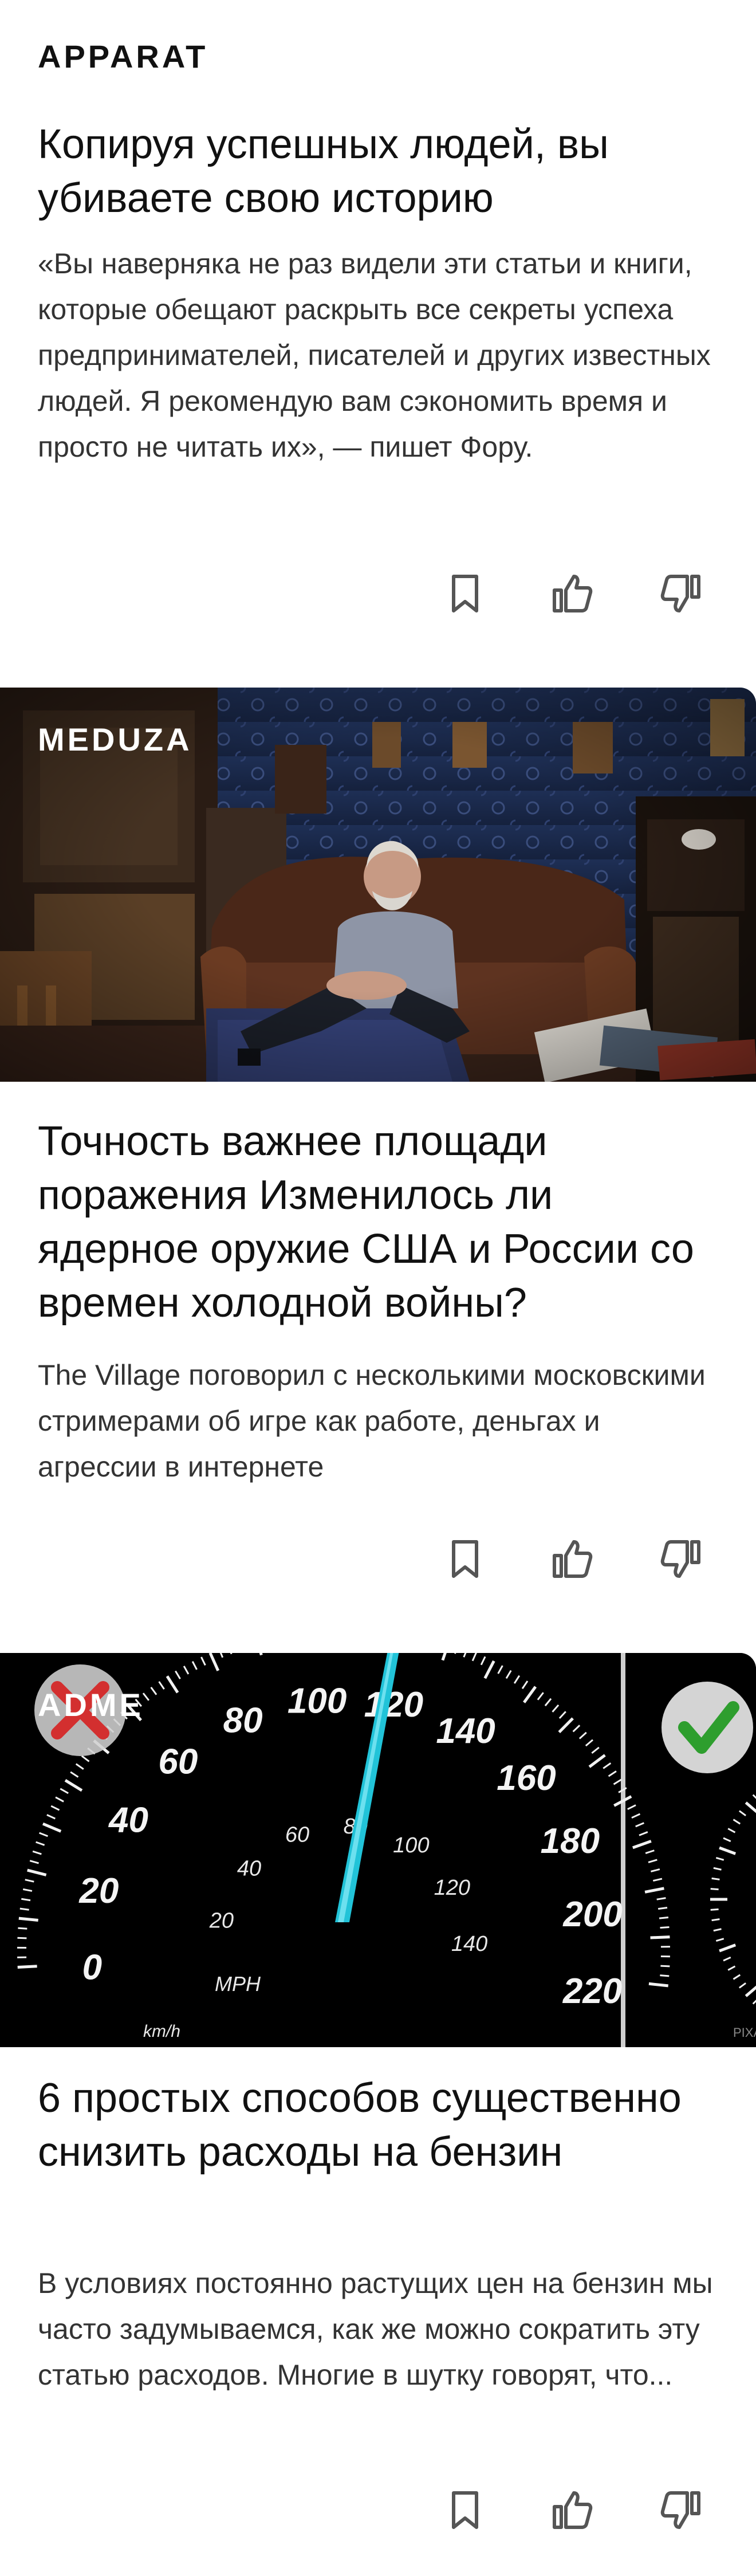 The height and width of the screenshot is (2576, 756). Describe the element at coordinates (238, 1984) in the screenshot. I see `unit-label: MPH` at that location.